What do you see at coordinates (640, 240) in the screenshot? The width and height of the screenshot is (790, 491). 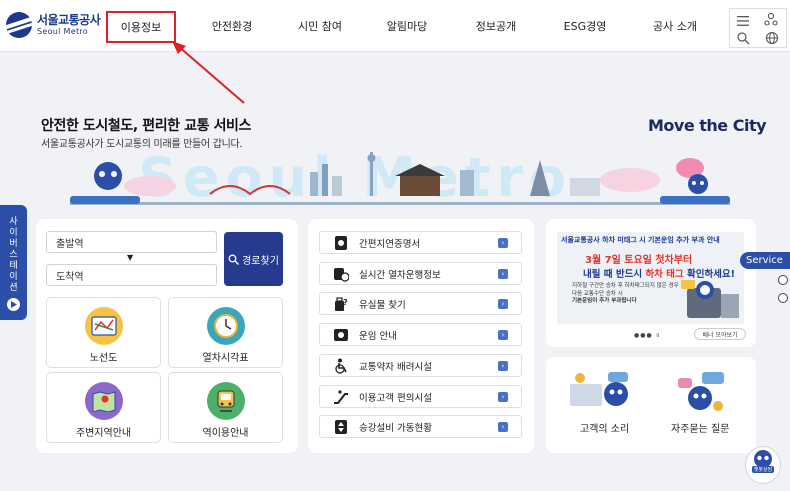 I see `banner-top: 서울교통공사 하차 미태그 시 기본운임 추가 부과 안내` at bounding box center [640, 240].